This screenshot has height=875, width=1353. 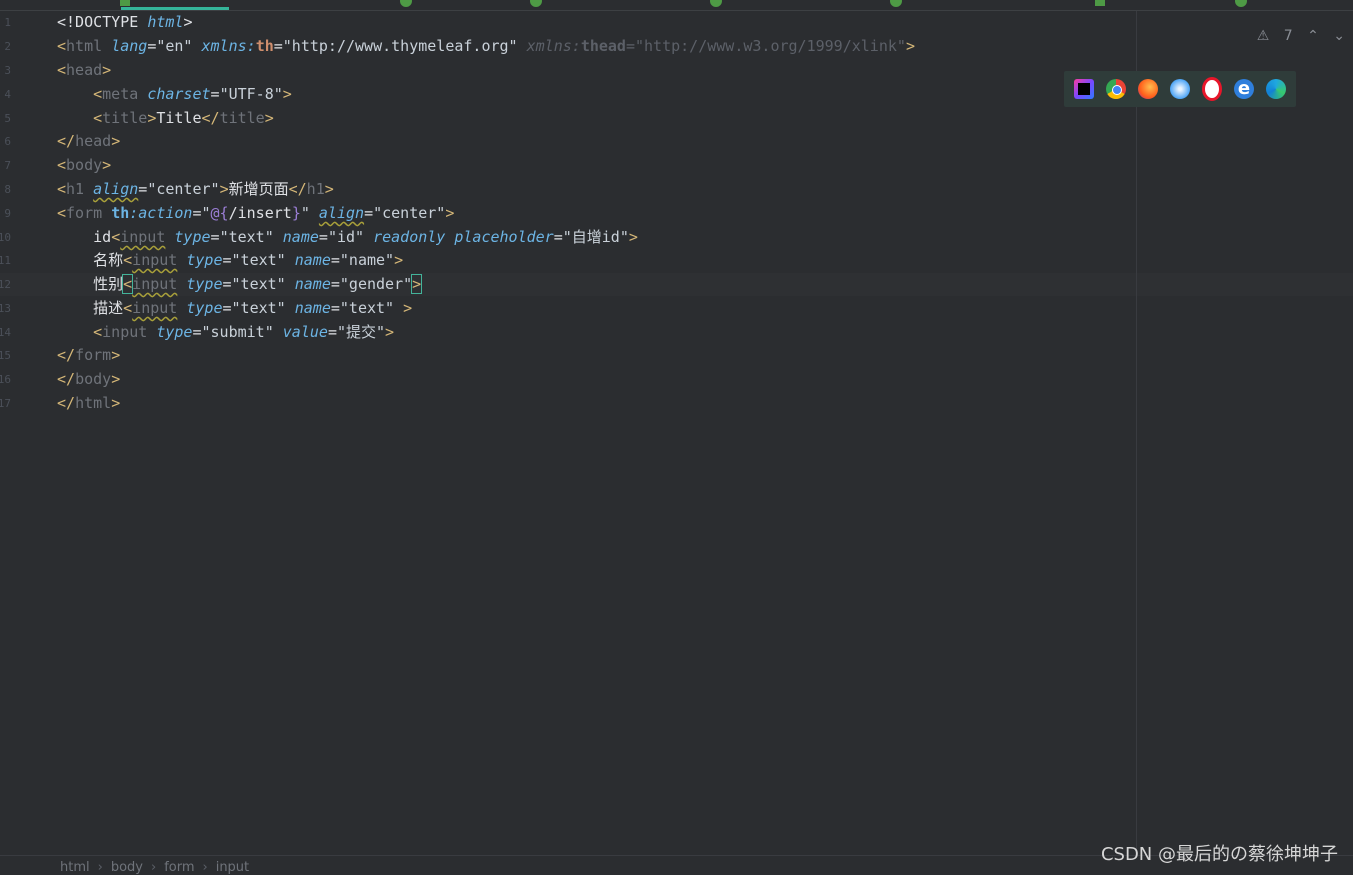 What do you see at coordinates (188, 22) in the screenshot?
I see `tag-bracket: >` at bounding box center [188, 22].